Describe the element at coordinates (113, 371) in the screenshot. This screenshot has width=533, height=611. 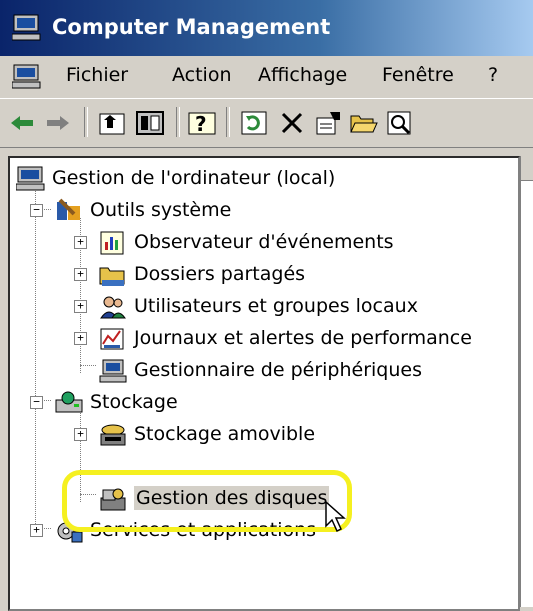
I see `device-manager-icon` at that location.